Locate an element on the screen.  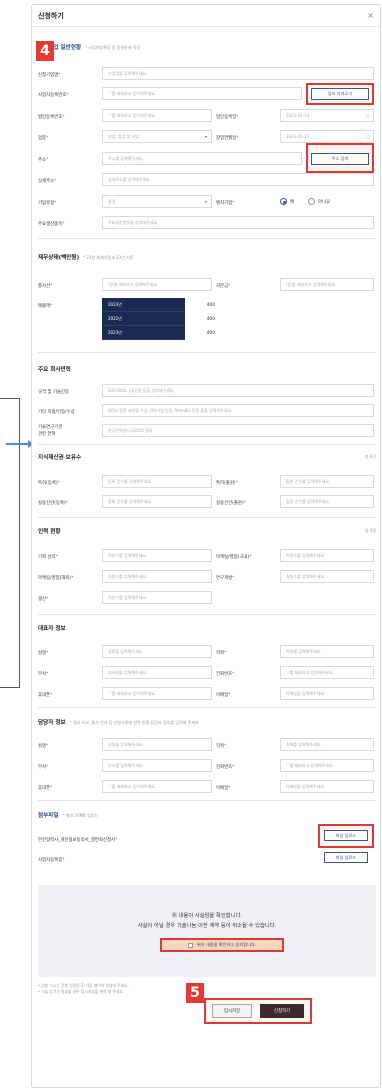
lab-label: 기술연구기관 관련 연혁 is located at coordinates (50, 431).